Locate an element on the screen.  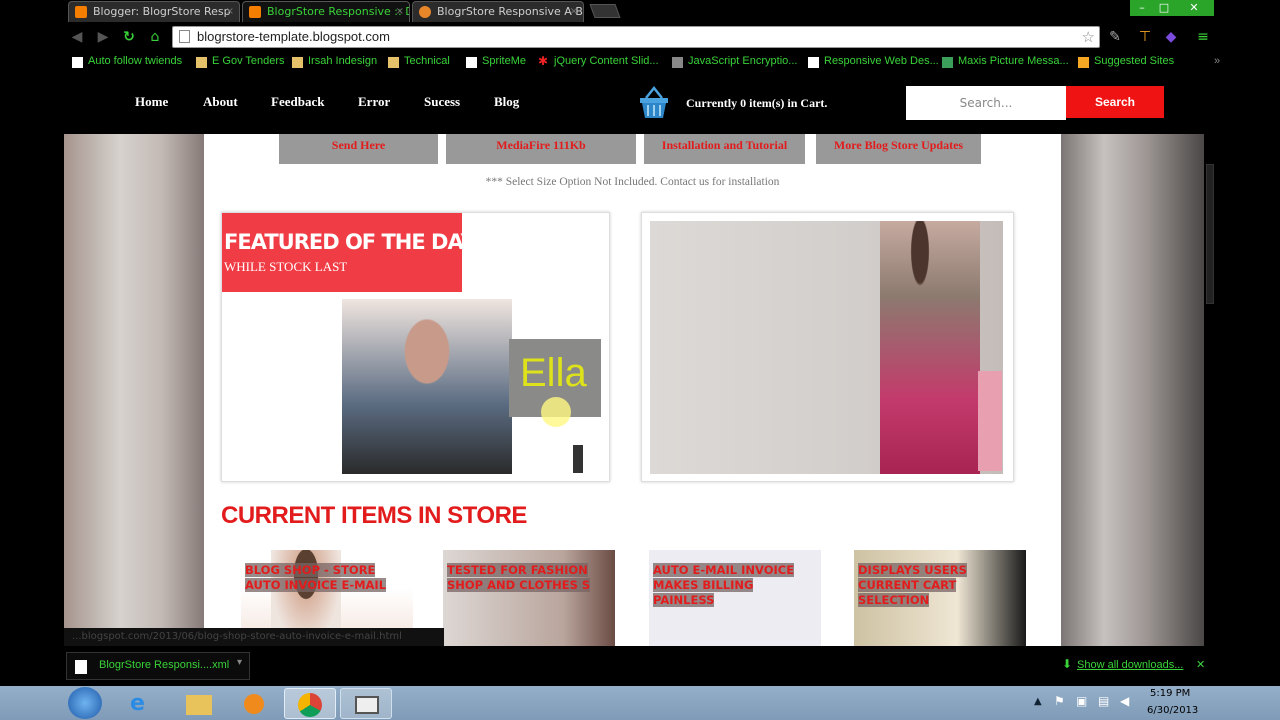
clock-date: 6/30/2013 is located at coordinates (1172, 710).